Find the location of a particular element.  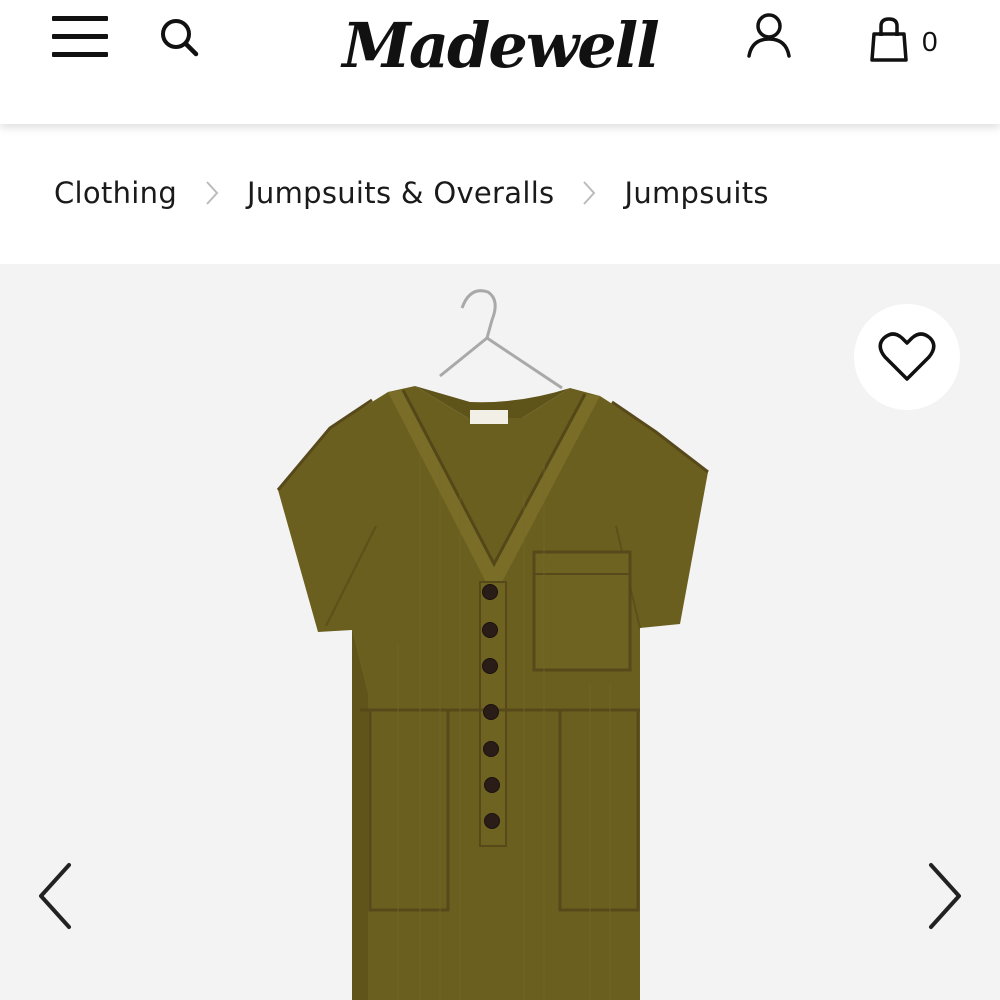

heart-outline-icon is located at coordinates (907, 356).